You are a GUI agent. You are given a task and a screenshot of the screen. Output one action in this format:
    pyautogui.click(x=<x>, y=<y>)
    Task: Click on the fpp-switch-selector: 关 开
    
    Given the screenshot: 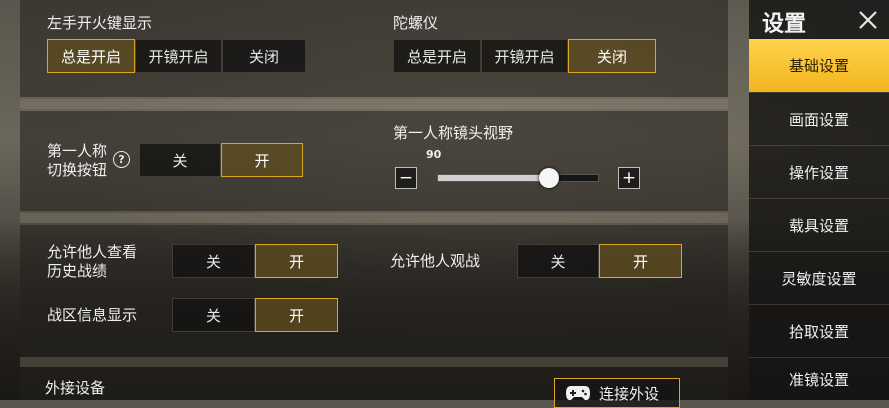 What is the action you would take?
    pyautogui.click(x=221, y=160)
    